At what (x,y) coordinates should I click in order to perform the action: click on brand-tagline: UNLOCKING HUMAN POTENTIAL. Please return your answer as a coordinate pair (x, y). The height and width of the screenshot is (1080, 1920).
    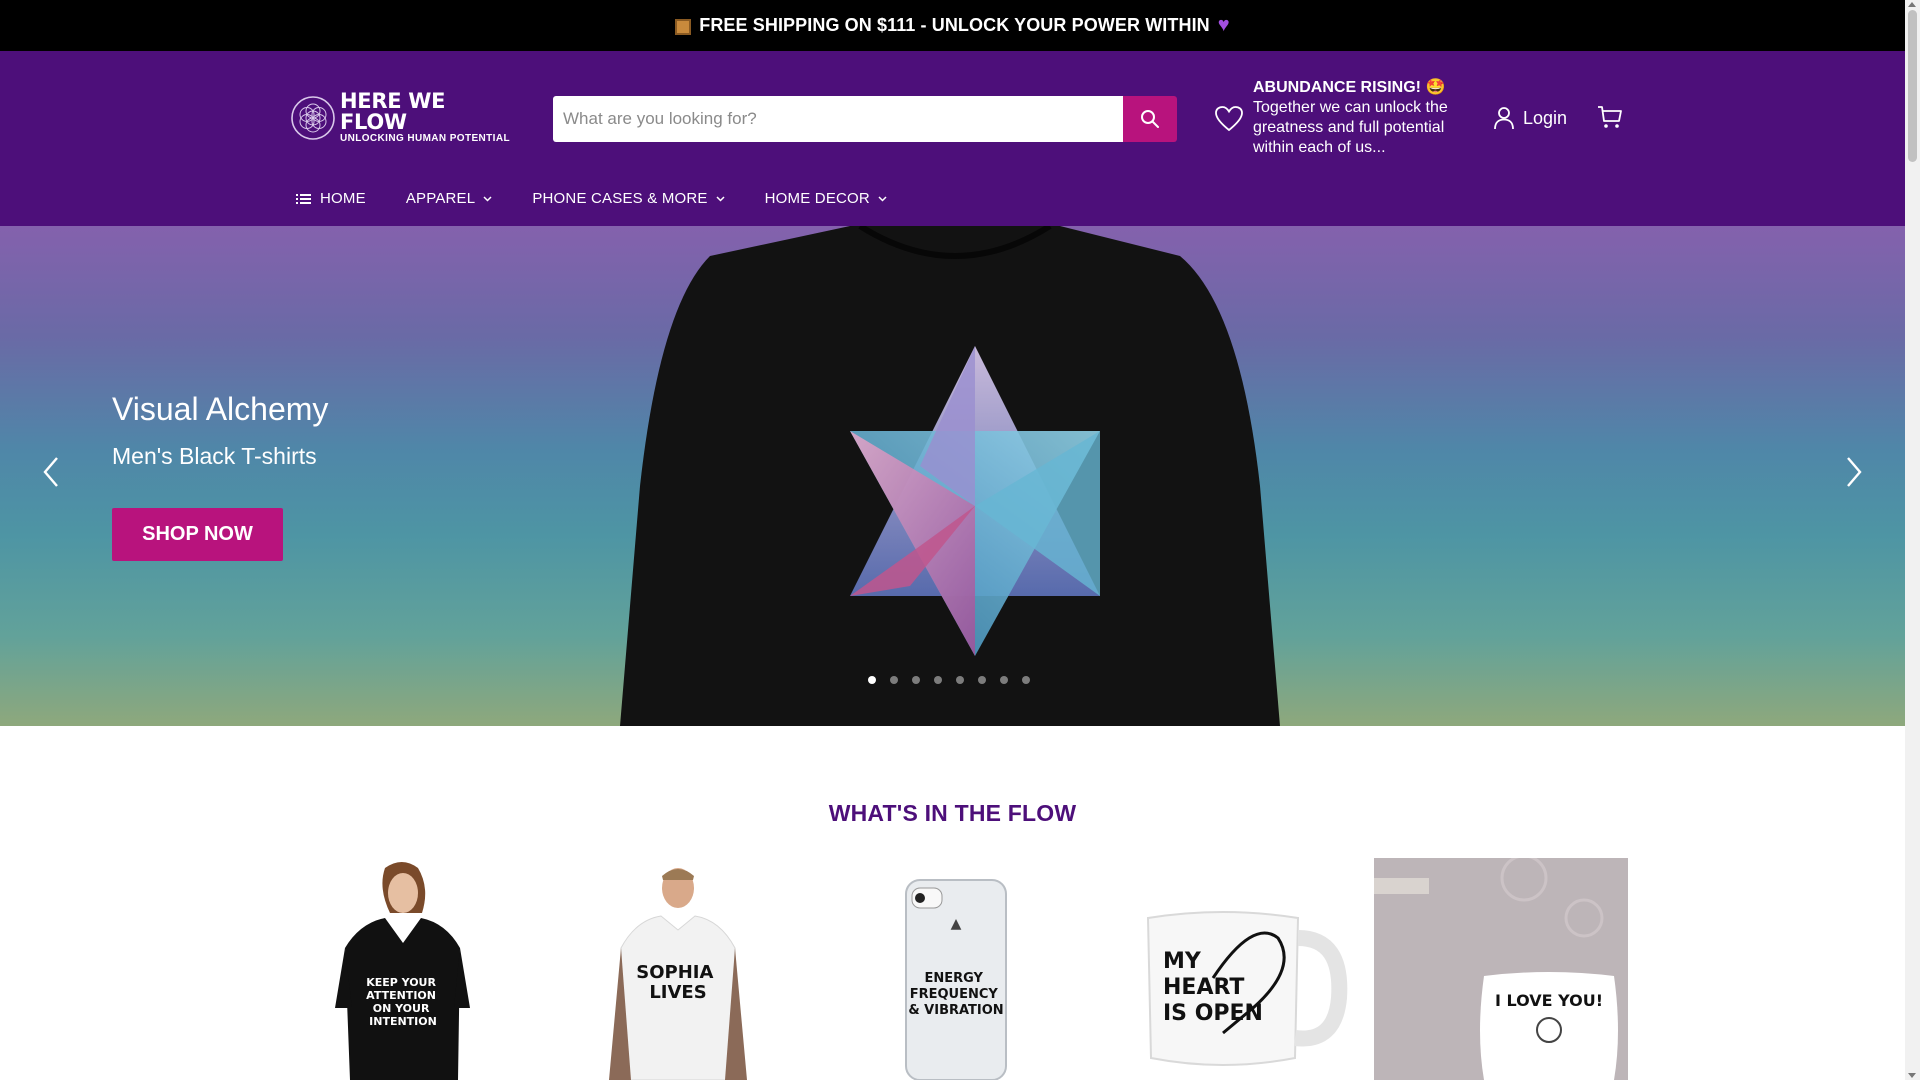
    Looking at the image, I should click on (425, 138).